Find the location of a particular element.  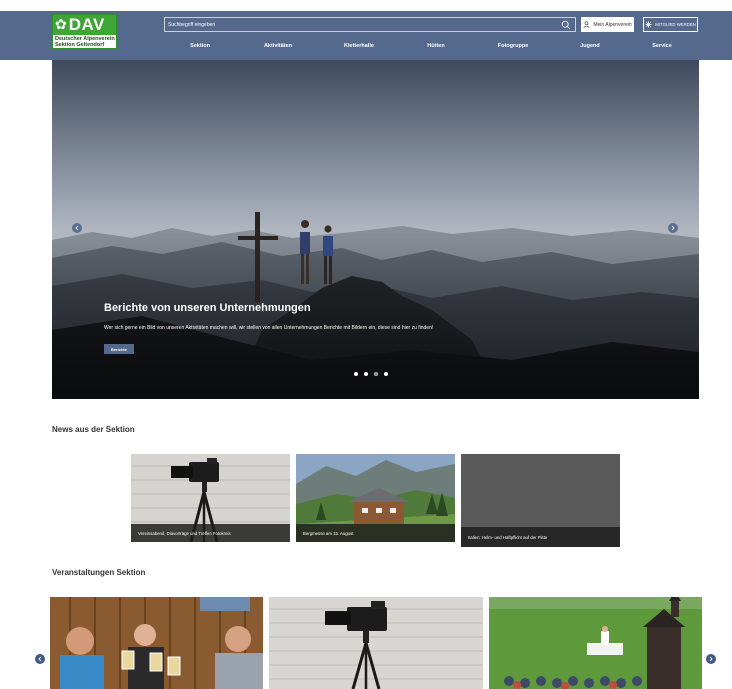

search-box is located at coordinates (370, 24).